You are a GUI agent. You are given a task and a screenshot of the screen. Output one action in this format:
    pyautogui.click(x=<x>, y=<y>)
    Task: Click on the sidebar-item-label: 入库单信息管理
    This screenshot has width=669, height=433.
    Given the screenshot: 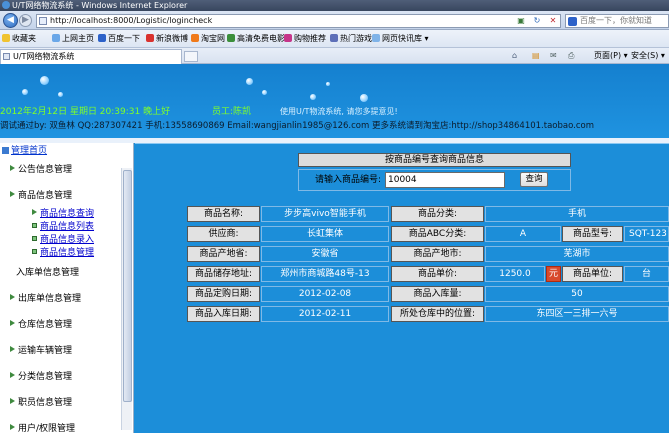 What is the action you would take?
    pyautogui.click(x=48, y=273)
    